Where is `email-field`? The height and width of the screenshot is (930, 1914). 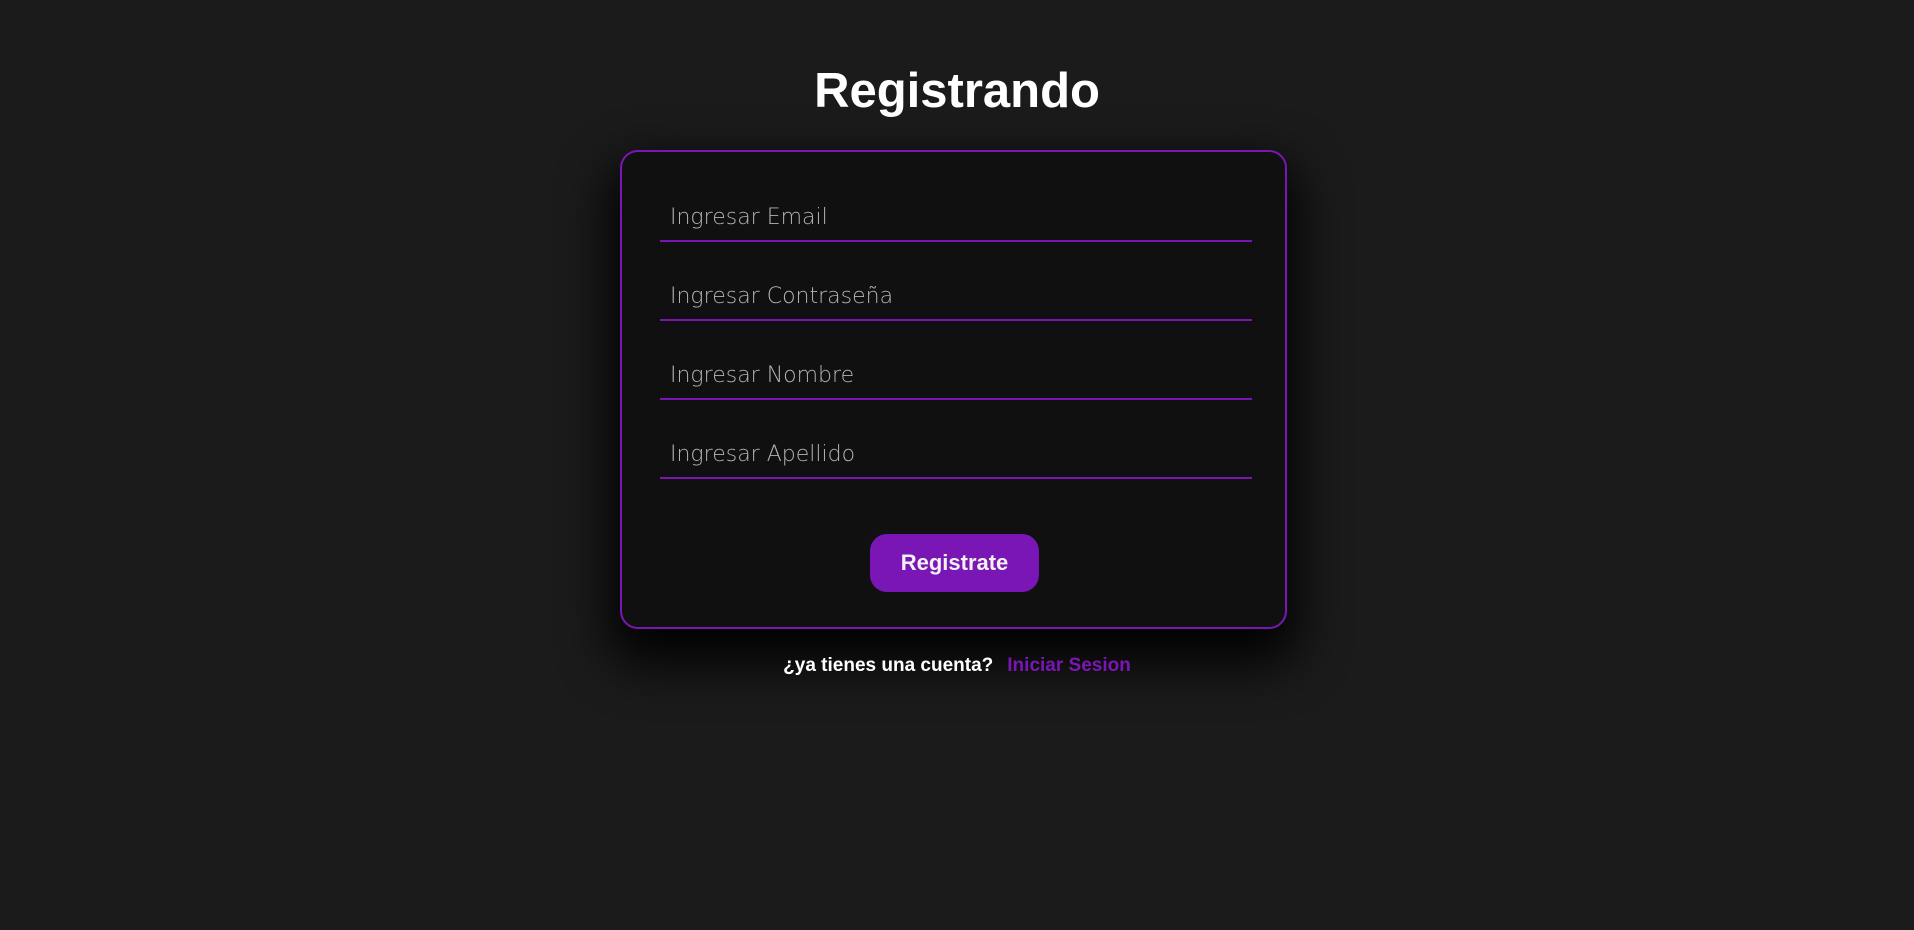 email-field is located at coordinates (956, 218).